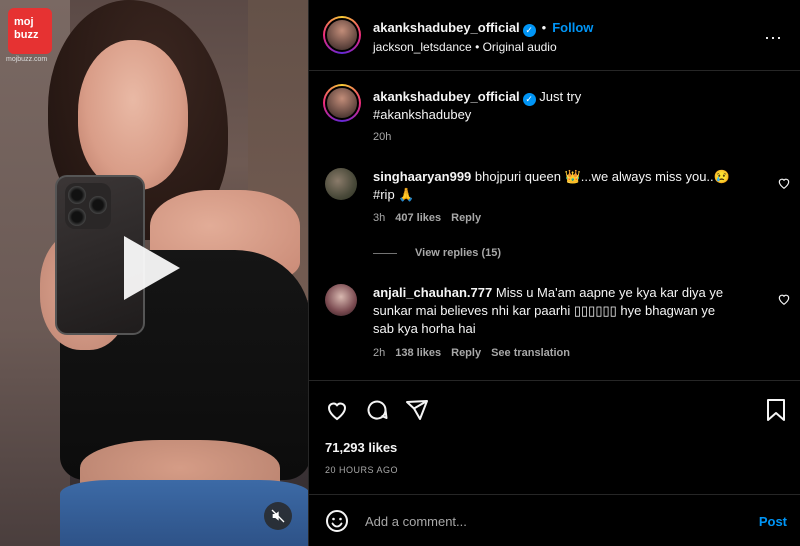 The width and height of the screenshot is (800, 546). What do you see at coordinates (554, 380) in the screenshot?
I see `actions-divider` at bounding box center [554, 380].